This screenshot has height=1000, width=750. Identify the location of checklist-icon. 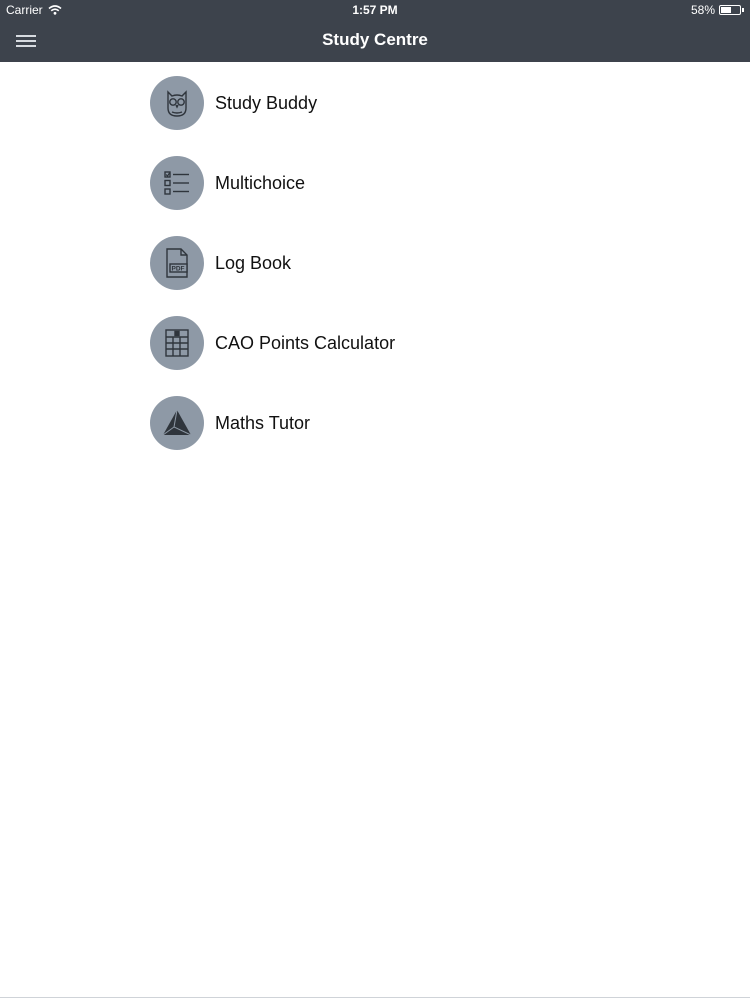
(177, 183).